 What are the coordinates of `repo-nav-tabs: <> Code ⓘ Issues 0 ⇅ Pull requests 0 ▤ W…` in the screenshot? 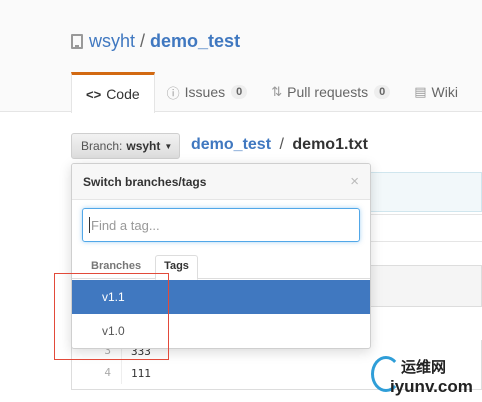 It's located at (270, 92).